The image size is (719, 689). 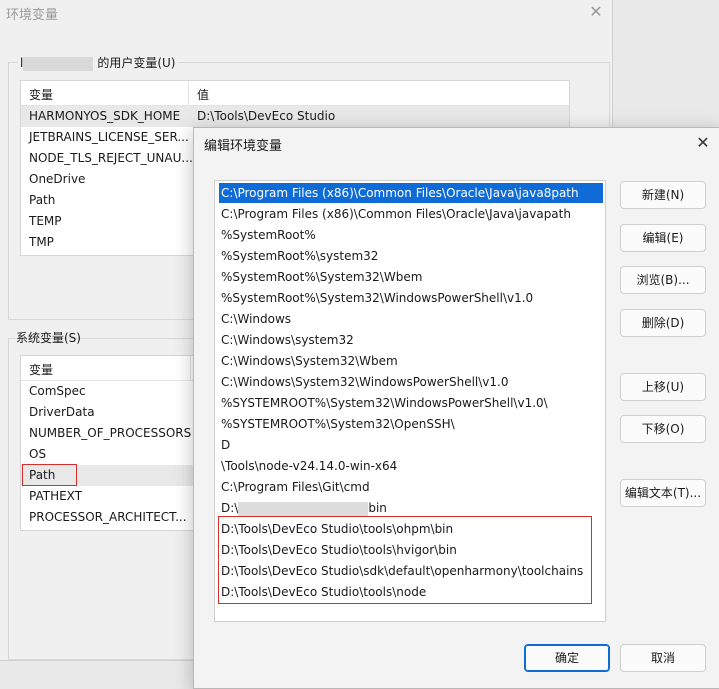 What do you see at coordinates (38, 454) in the screenshot?
I see `variable-name: OS` at bounding box center [38, 454].